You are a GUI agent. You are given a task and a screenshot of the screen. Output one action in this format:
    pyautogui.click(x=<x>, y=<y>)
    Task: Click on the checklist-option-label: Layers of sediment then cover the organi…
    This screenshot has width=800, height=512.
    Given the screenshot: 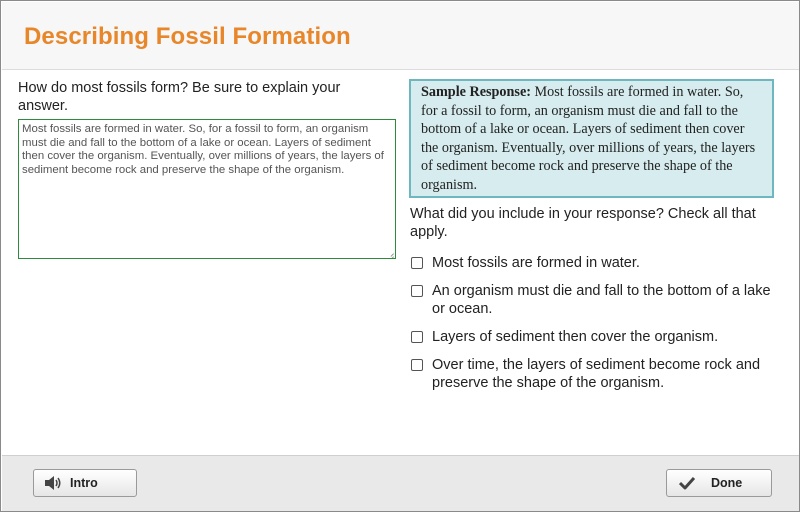 What is the action you would take?
    pyautogui.click(x=575, y=337)
    